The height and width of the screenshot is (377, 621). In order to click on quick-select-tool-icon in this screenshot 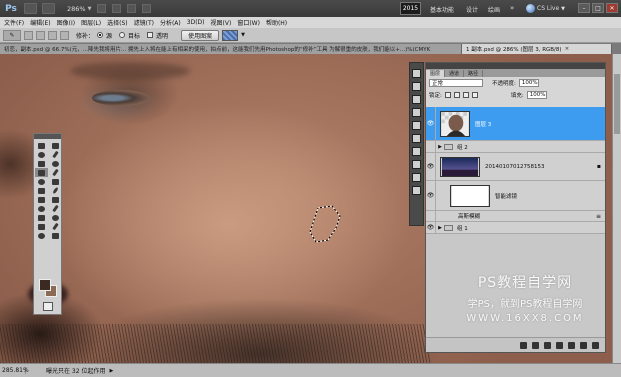, I will do `click(55, 154)`.